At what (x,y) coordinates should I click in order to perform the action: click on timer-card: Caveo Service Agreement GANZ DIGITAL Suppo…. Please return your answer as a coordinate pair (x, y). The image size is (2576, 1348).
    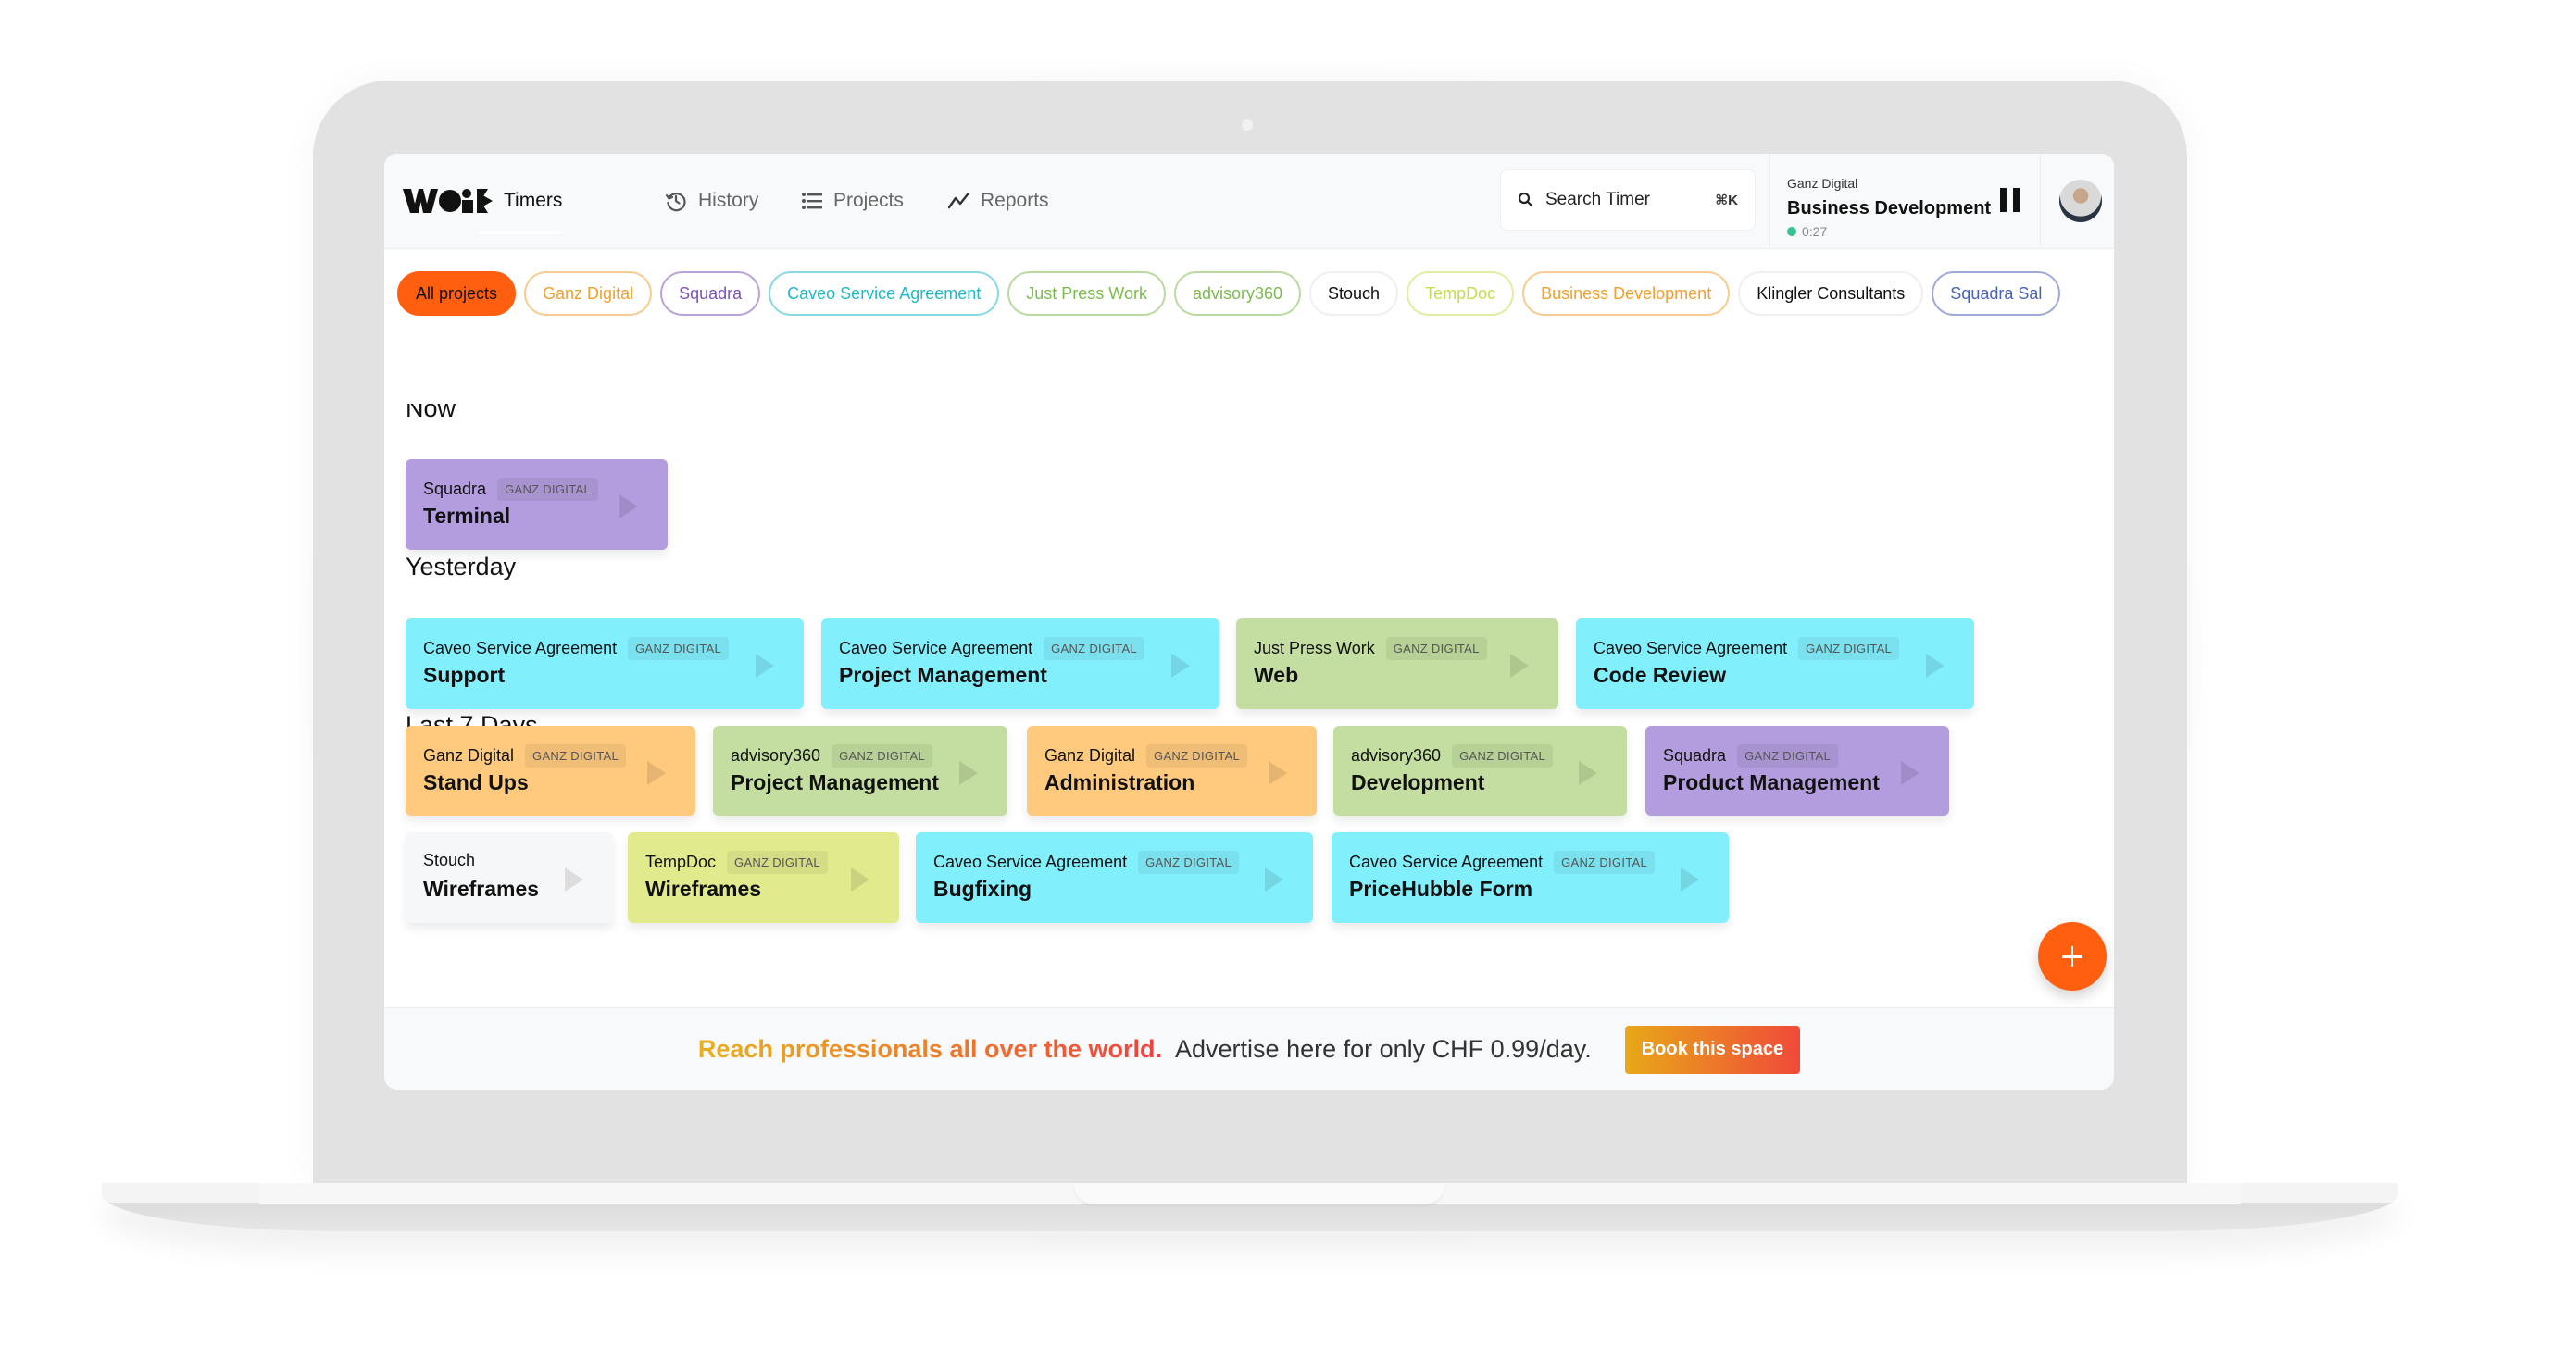
    Looking at the image, I should click on (605, 663).